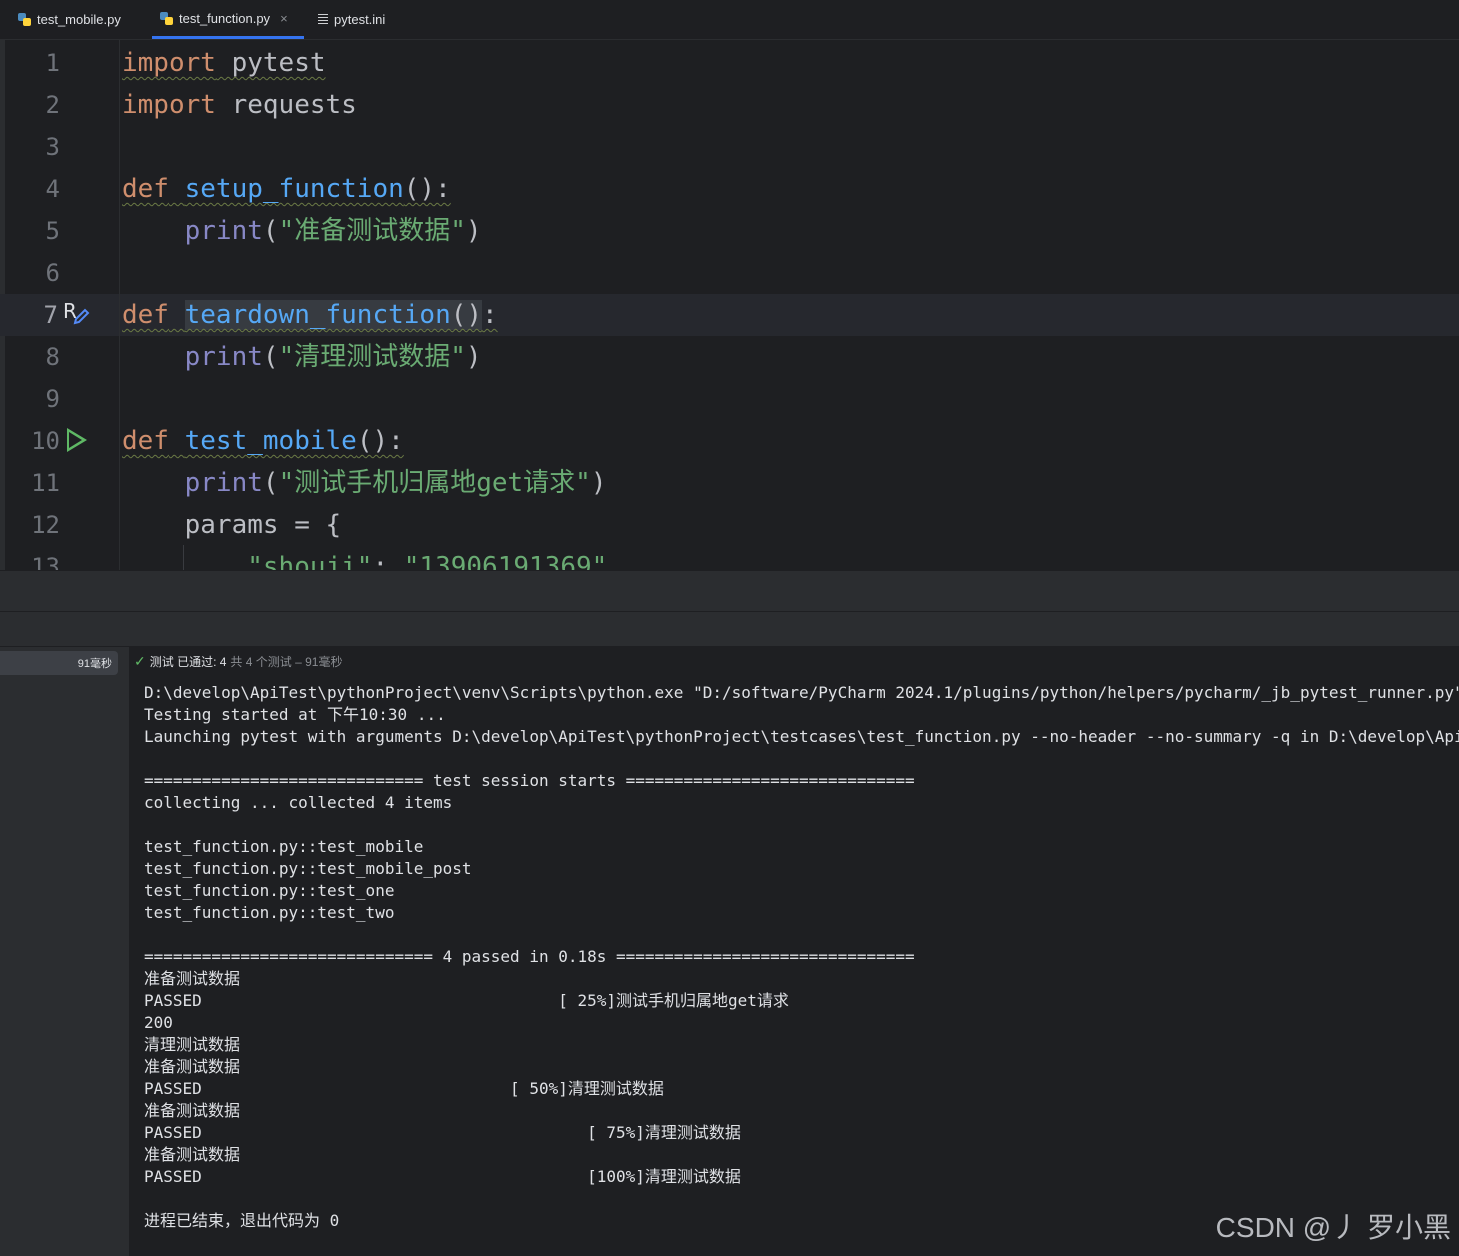  Describe the element at coordinates (82, 316) in the screenshot. I see `edit-pencil-icon` at that location.